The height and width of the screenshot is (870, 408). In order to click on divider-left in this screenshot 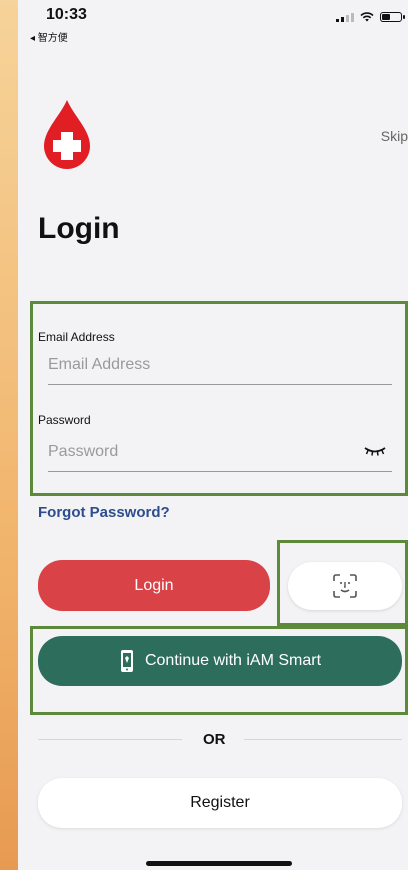, I will do `click(110, 739)`.